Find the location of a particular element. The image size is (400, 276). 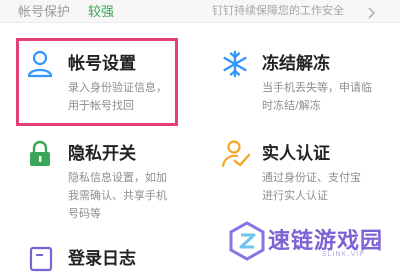

watermark: 速链游戏园 SLINK.VIP is located at coordinates (313, 243).